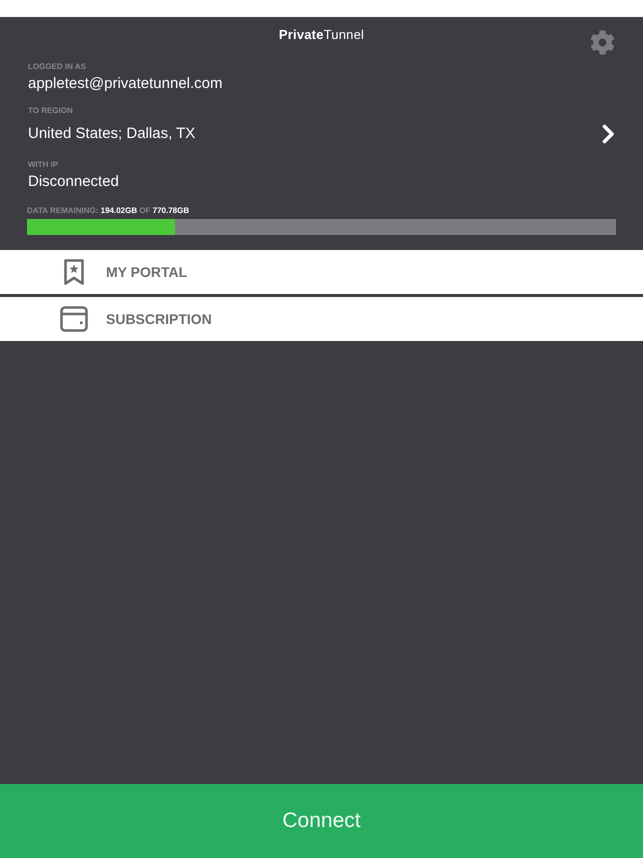 This screenshot has height=858, width=643. What do you see at coordinates (43, 165) in the screenshot?
I see `field-label: WITH IP` at bounding box center [43, 165].